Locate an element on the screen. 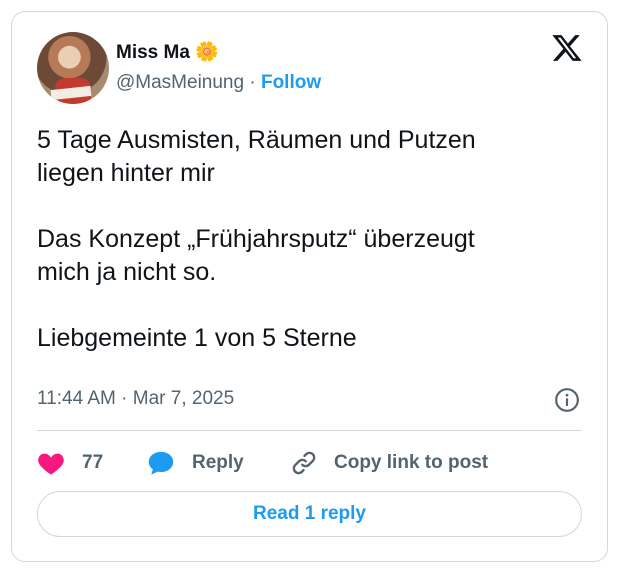 The height and width of the screenshot is (574, 620). reply-button: Reply is located at coordinates (195, 463).